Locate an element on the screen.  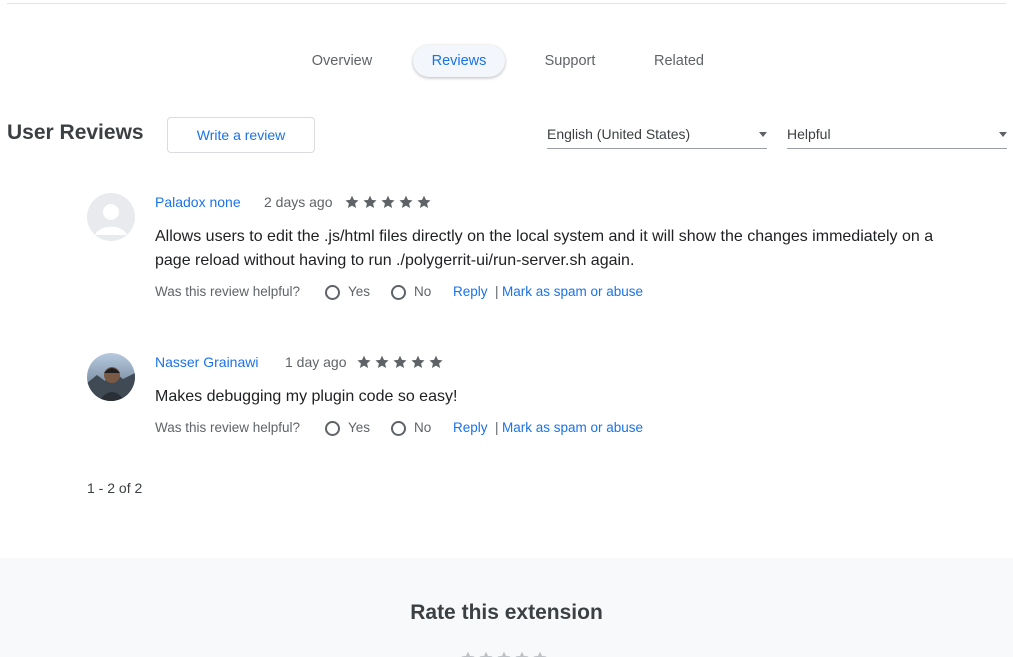
language-select-value: English (United States) is located at coordinates (619, 134).